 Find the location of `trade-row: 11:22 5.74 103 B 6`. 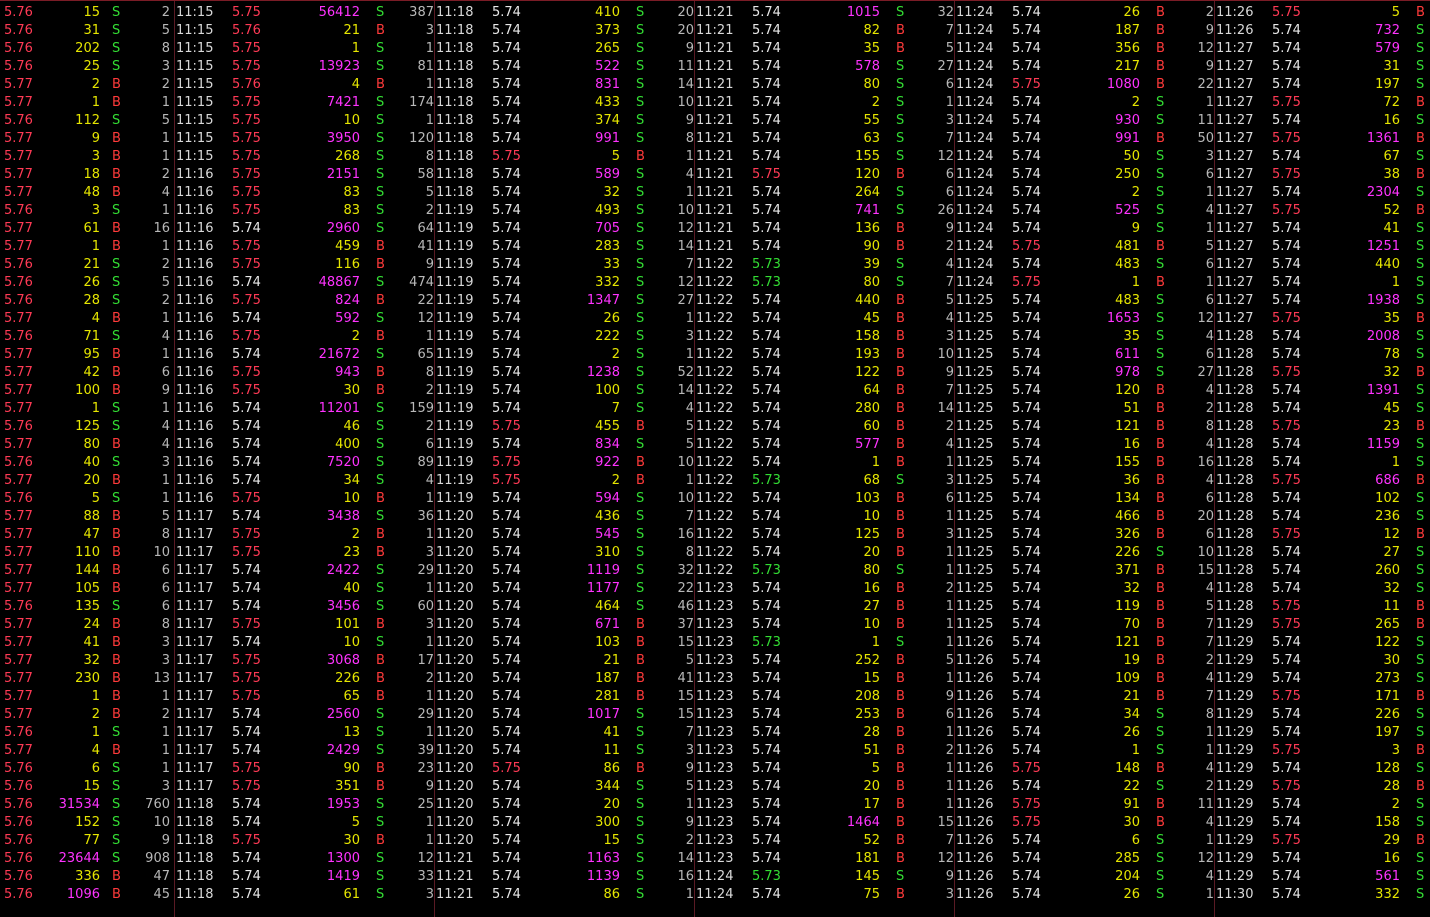

trade-row: 11:22 5.74 103 B 6 is located at coordinates (825, 499).